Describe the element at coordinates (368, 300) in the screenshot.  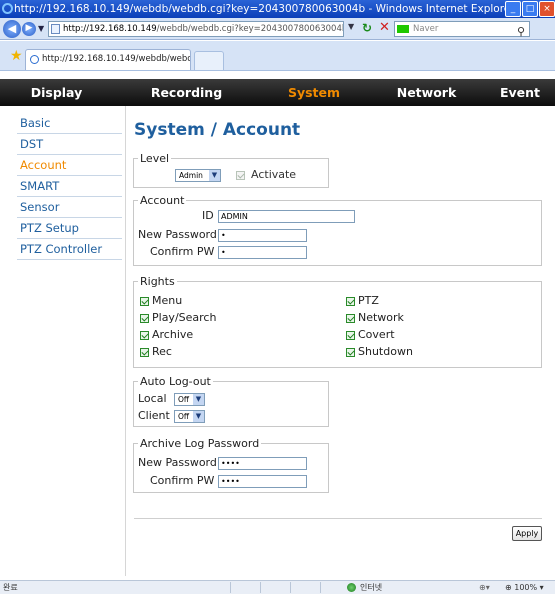
I see `right-ptz-label: PTZ` at that location.